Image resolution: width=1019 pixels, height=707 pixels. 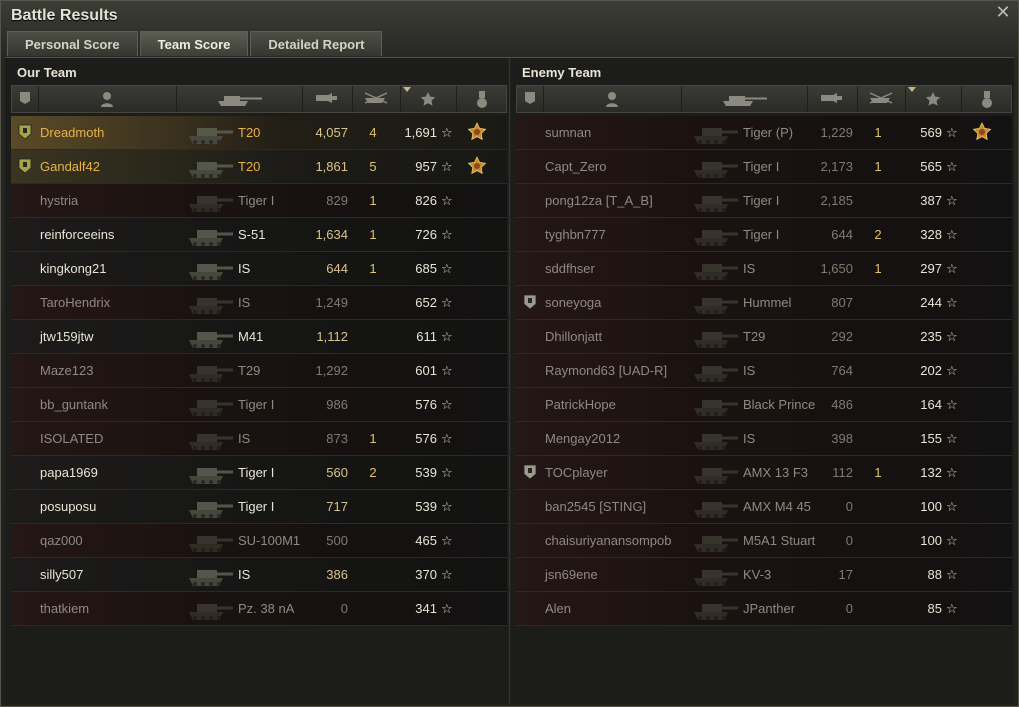 What do you see at coordinates (764, 269) in the screenshot?
I see `player-row: sddfhser IS 1,650 1 297 ☆` at bounding box center [764, 269].